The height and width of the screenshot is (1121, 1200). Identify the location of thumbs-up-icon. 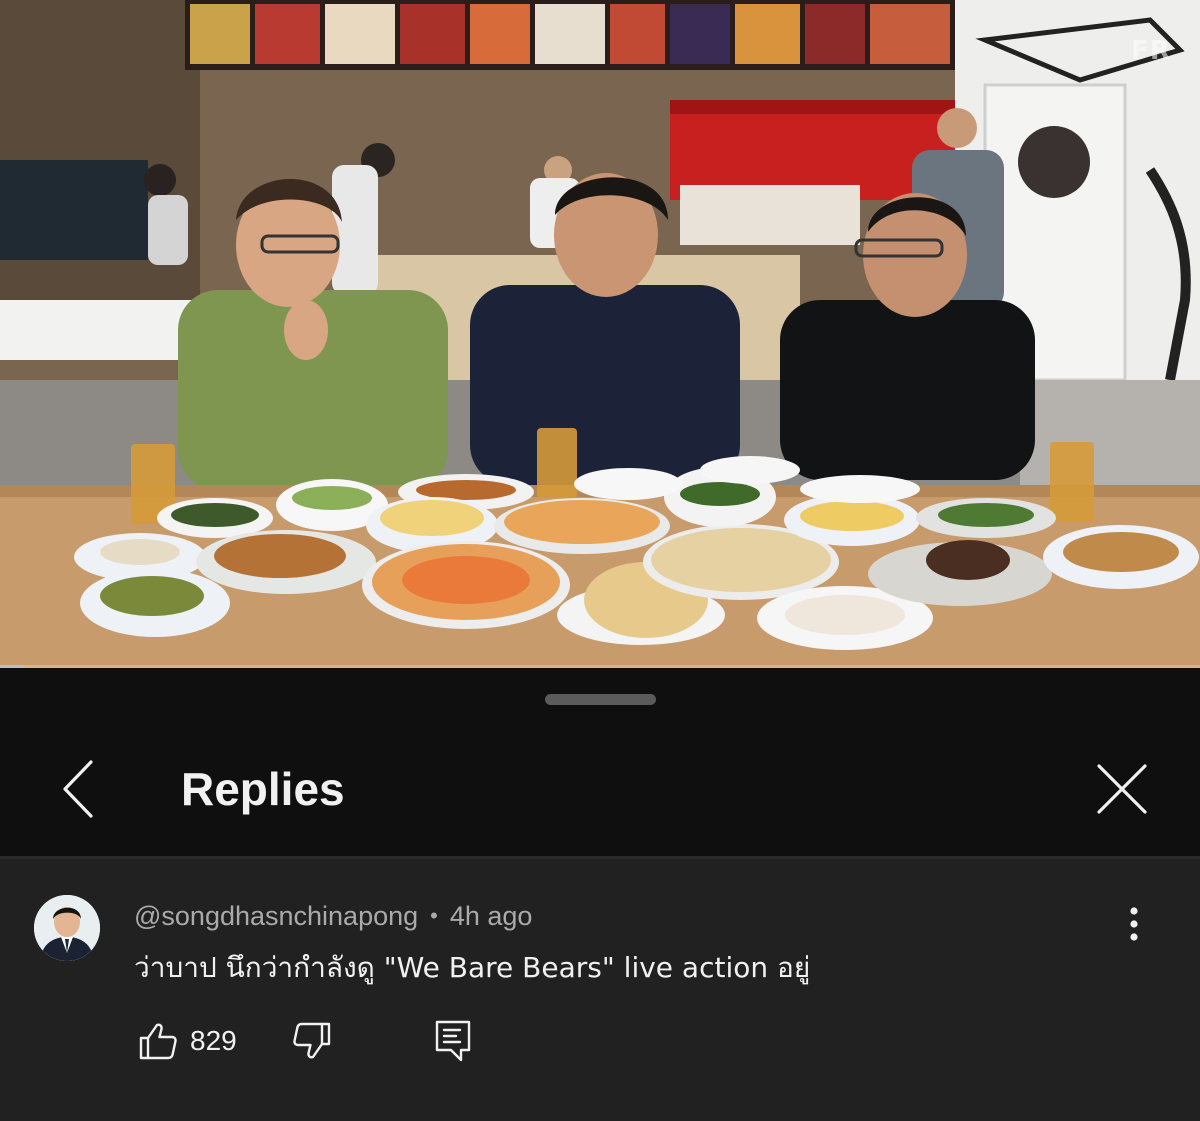
(158, 1041).